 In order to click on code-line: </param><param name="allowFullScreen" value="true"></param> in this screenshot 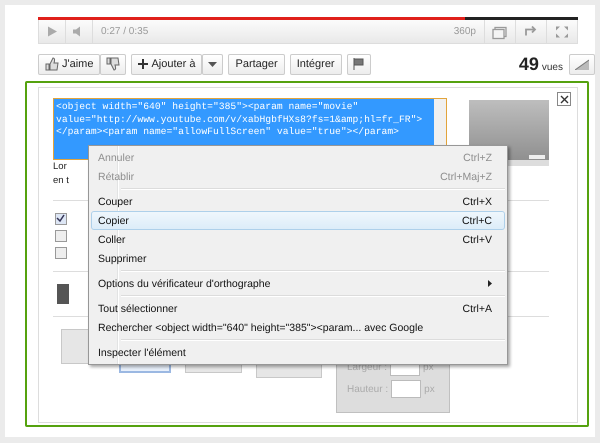, I will do `click(228, 132)`.